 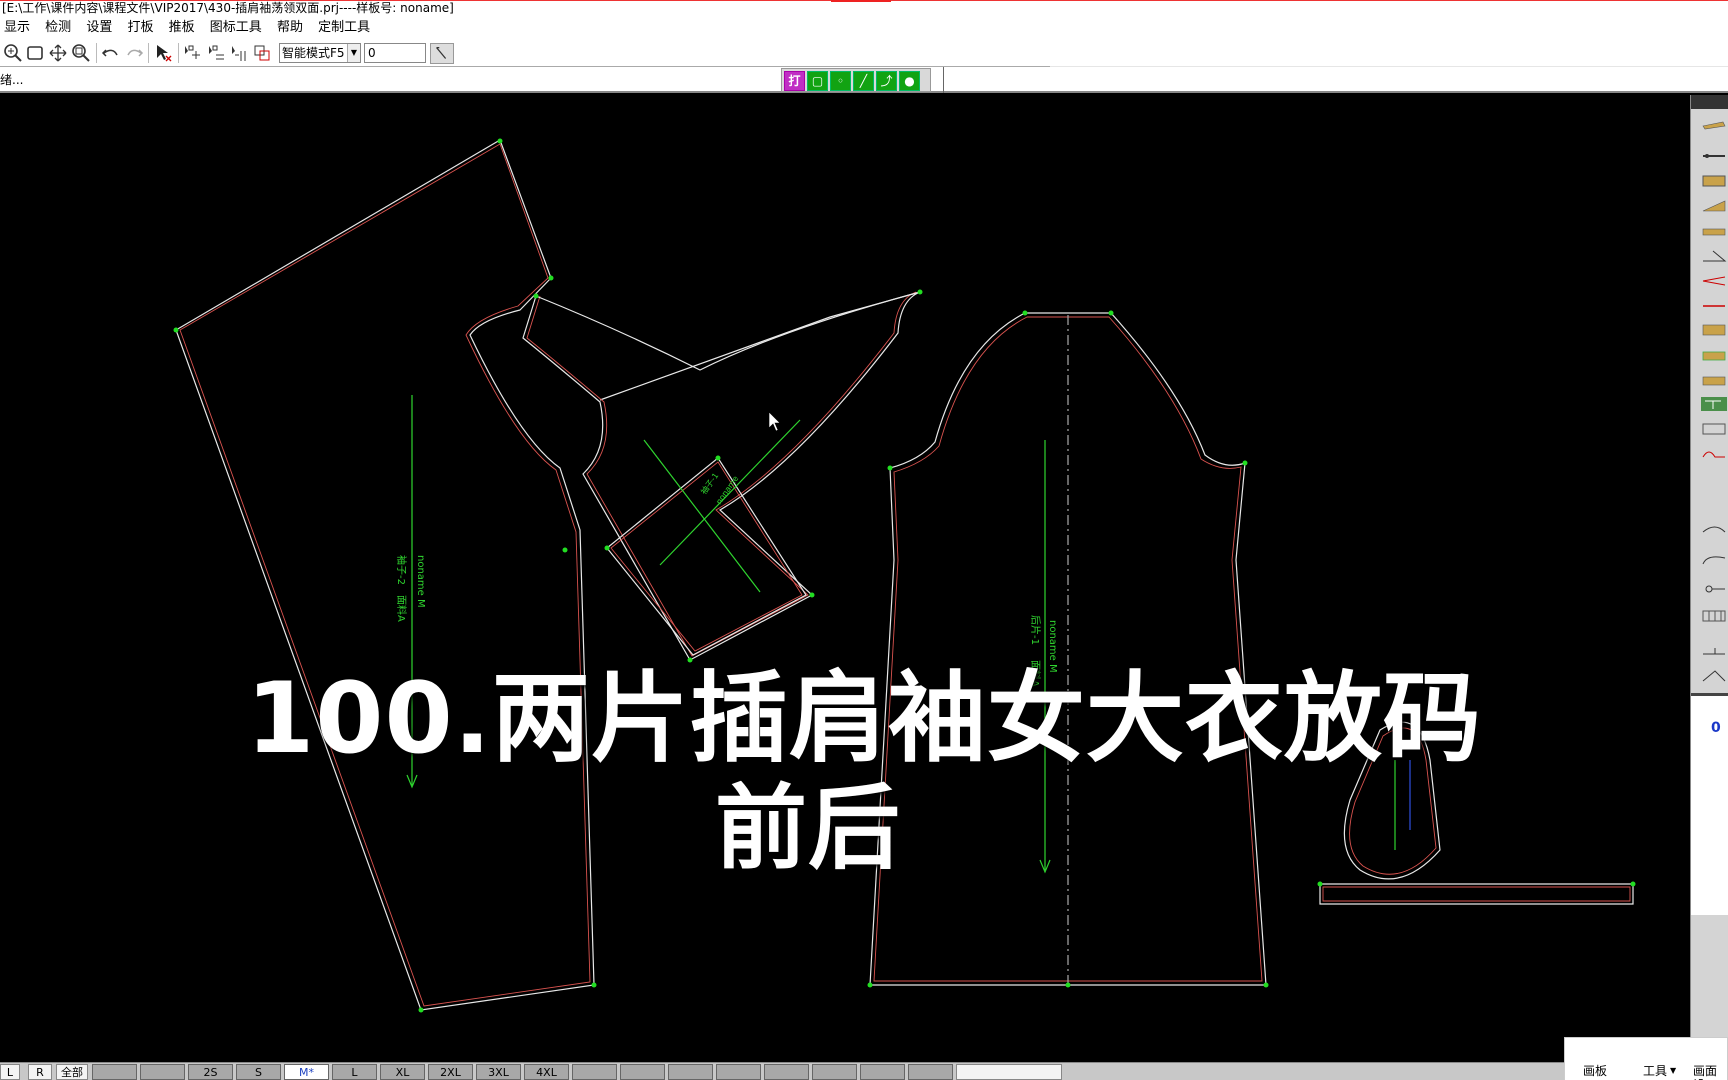 I want to click on mode-select: 智能模式F5 ▼, so click(x=320, y=53).